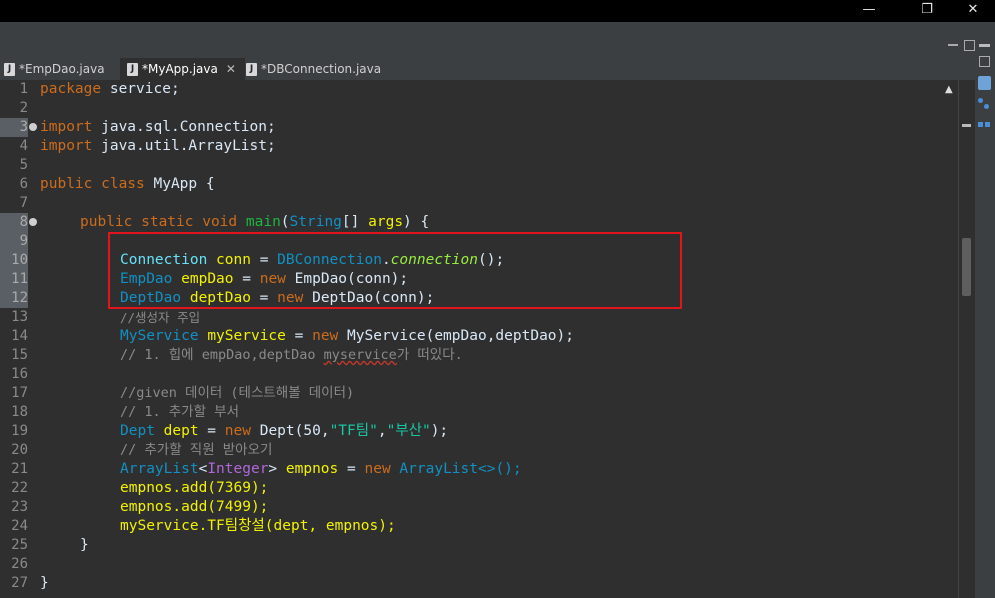 The image size is (995, 598). What do you see at coordinates (285, 222) in the screenshot?
I see `code-text: (` at bounding box center [285, 222].